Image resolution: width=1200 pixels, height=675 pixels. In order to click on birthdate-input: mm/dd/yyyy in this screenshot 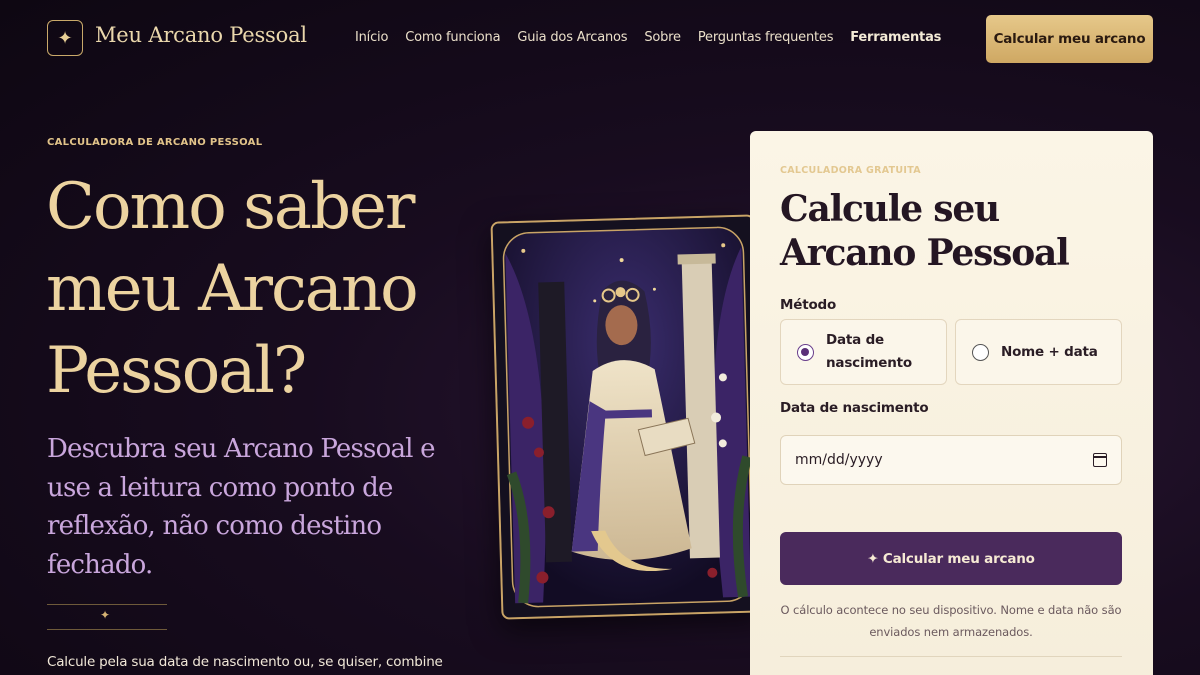, I will do `click(951, 460)`.